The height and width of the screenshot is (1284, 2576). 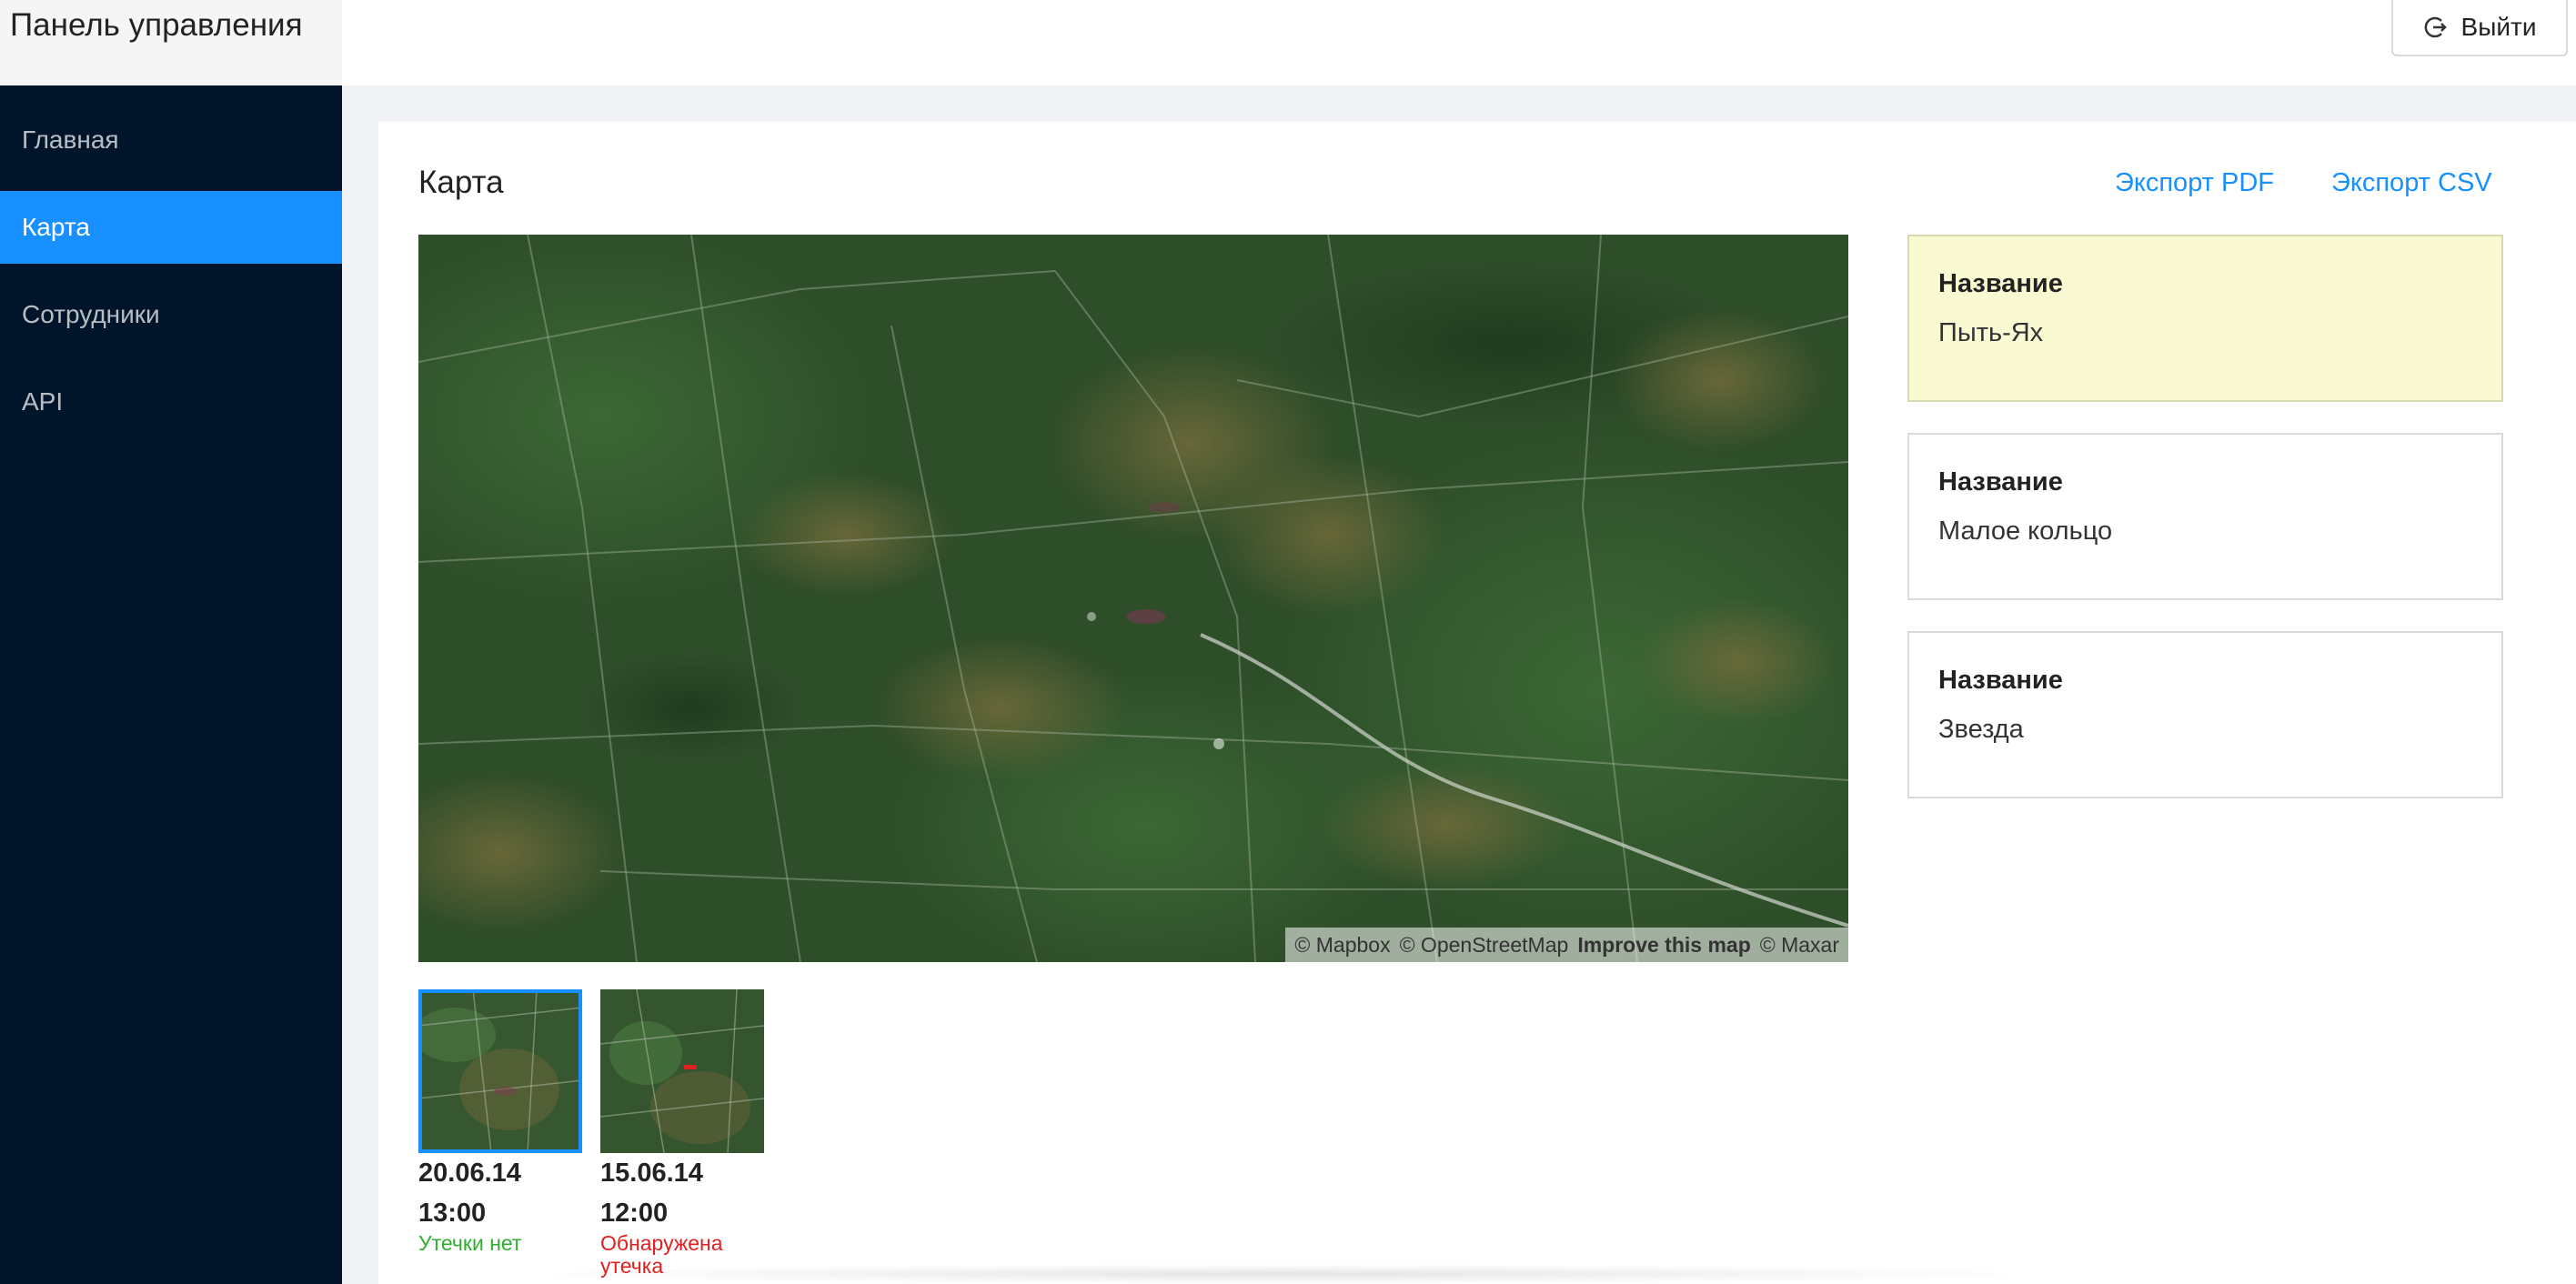 What do you see at coordinates (1663, 945) in the screenshot?
I see `improve-map-link: Improve this map` at bounding box center [1663, 945].